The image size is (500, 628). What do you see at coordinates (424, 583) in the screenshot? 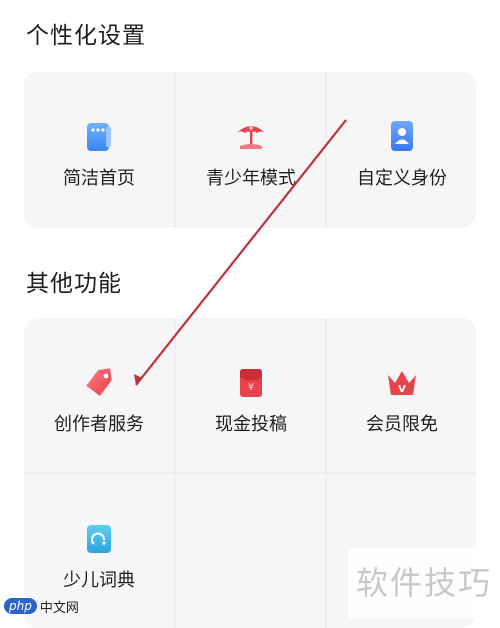
I see `watermark-text: 软件技巧` at bounding box center [424, 583].